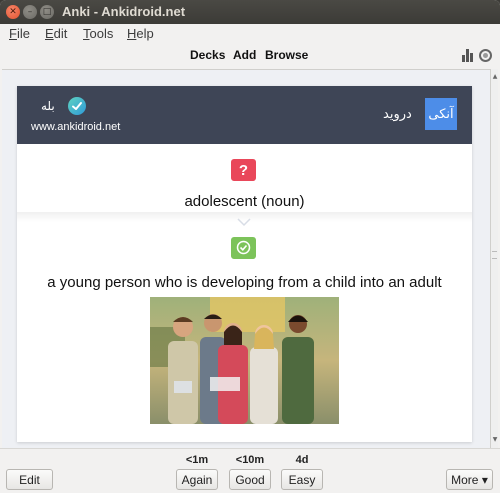 The width and height of the screenshot is (500, 493). What do you see at coordinates (140, 33) in the screenshot?
I see `menu-help: Help` at bounding box center [140, 33].